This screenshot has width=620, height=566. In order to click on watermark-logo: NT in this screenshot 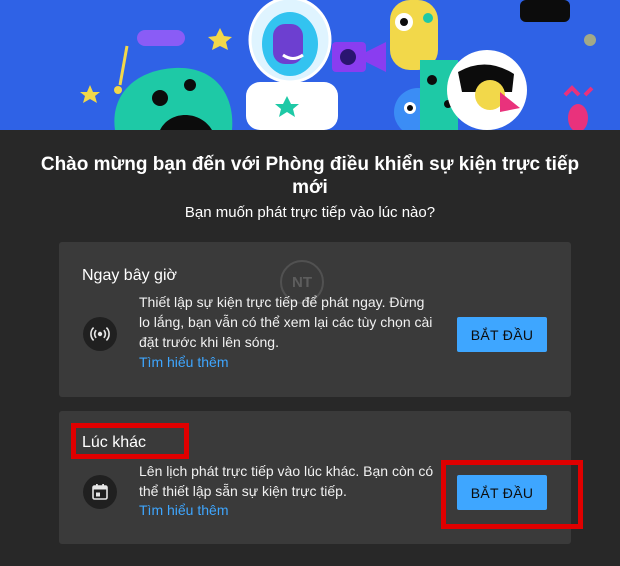, I will do `click(302, 282)`.